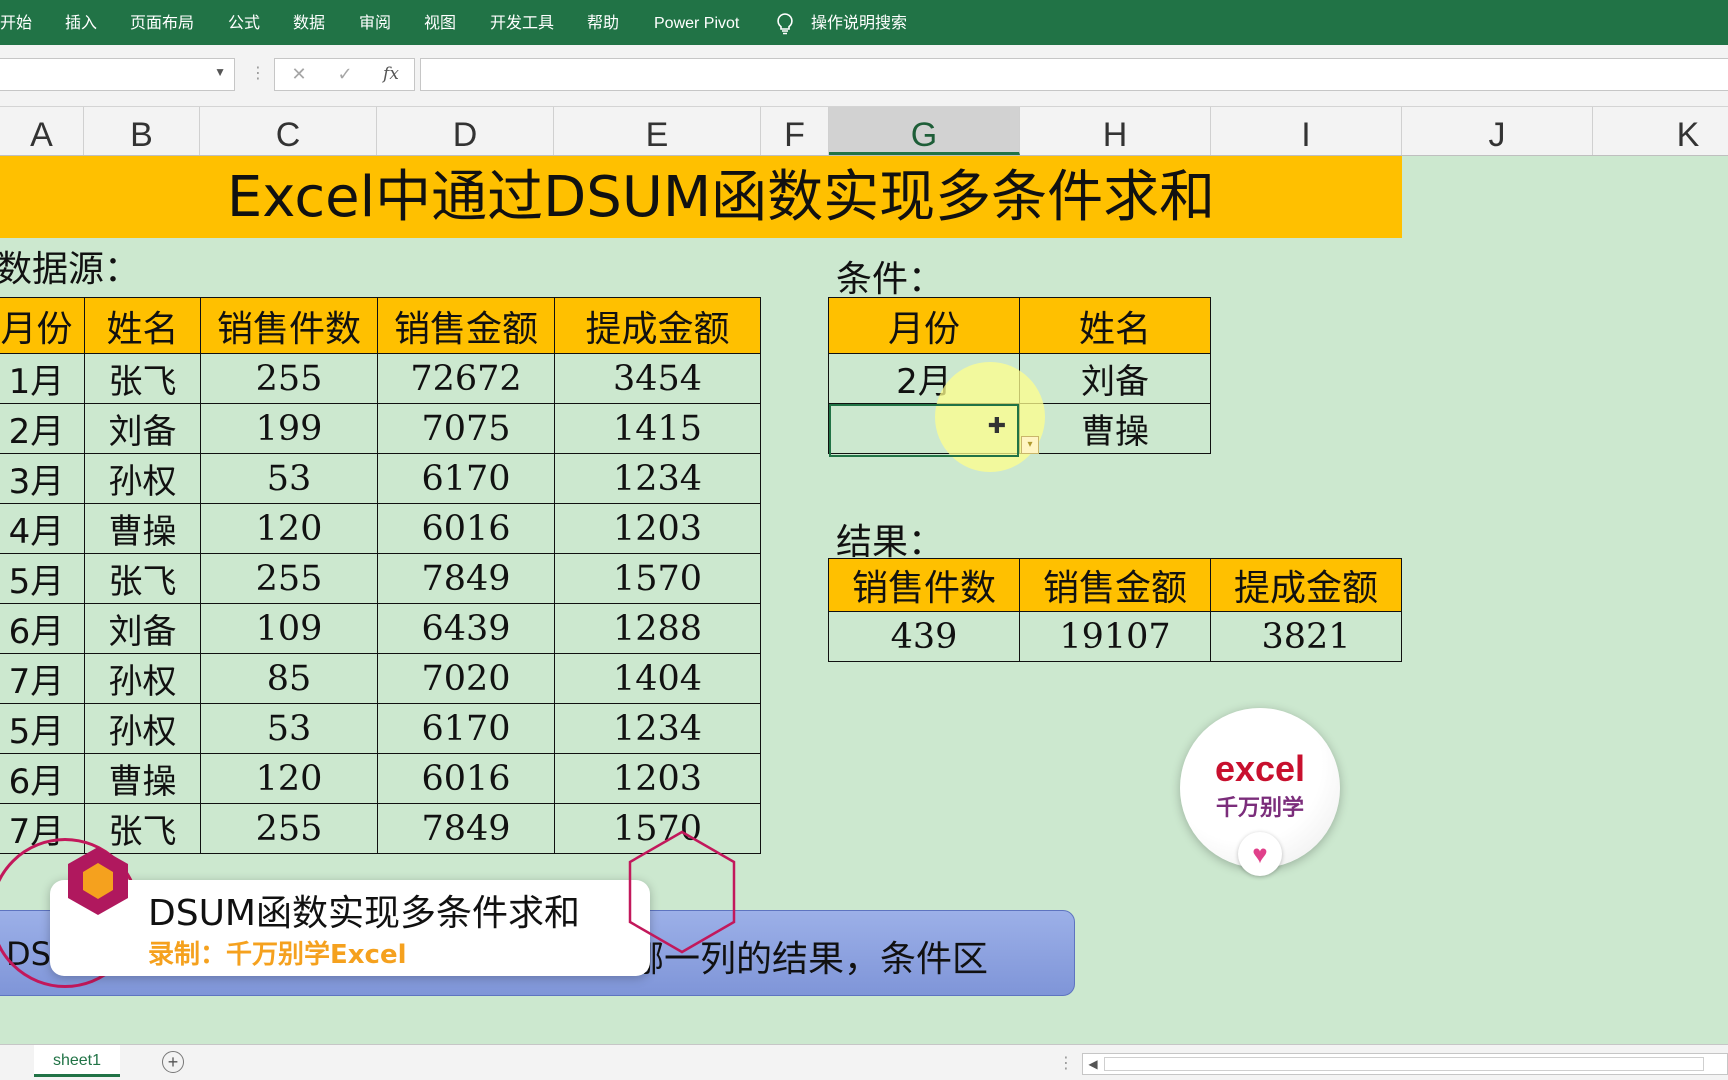 The width and height of the screenshot is (1728, 1080). Describe the element at coordinates (603, 22) in the screenshot. I see `menu-help: 帮助` at that location.